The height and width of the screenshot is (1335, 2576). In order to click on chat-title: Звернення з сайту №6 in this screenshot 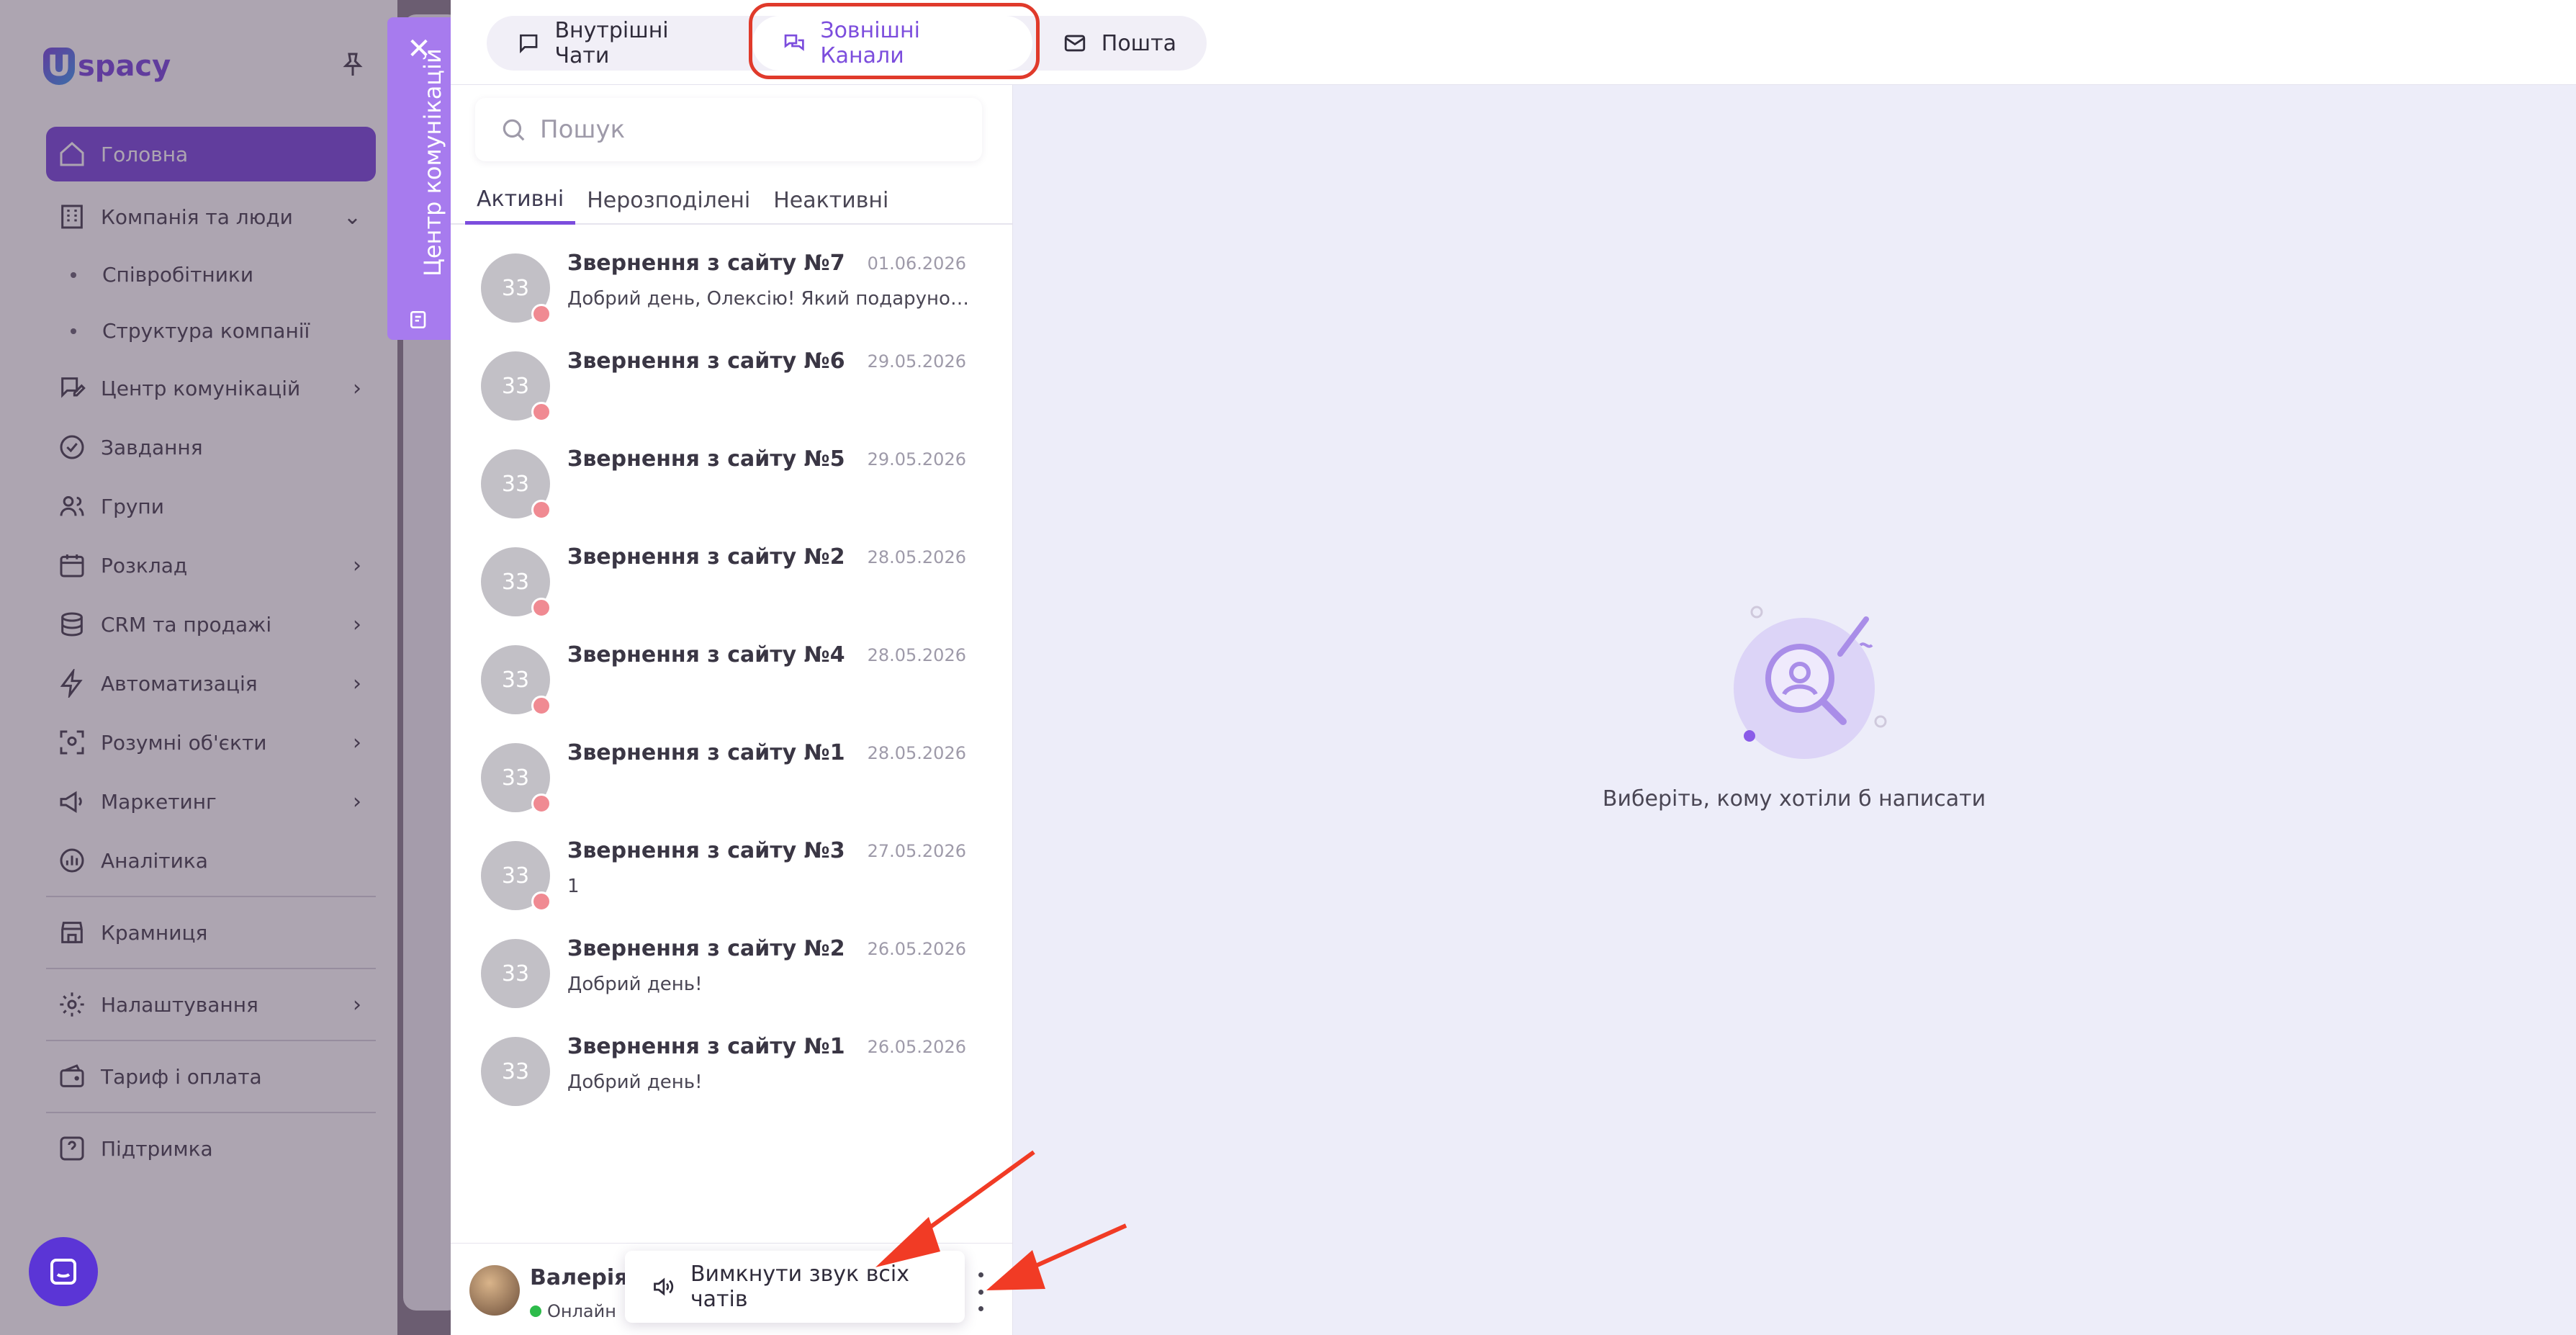, I will do `click(706, 362)`.